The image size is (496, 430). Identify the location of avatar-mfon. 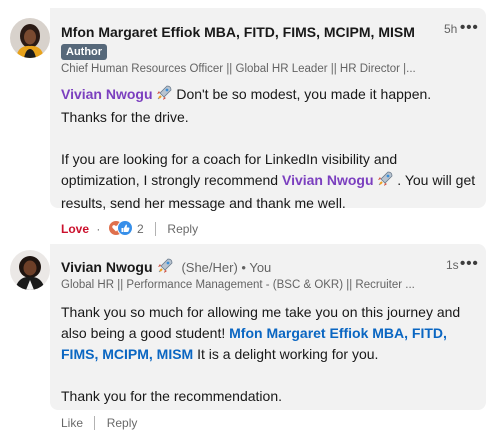
(30, 38).